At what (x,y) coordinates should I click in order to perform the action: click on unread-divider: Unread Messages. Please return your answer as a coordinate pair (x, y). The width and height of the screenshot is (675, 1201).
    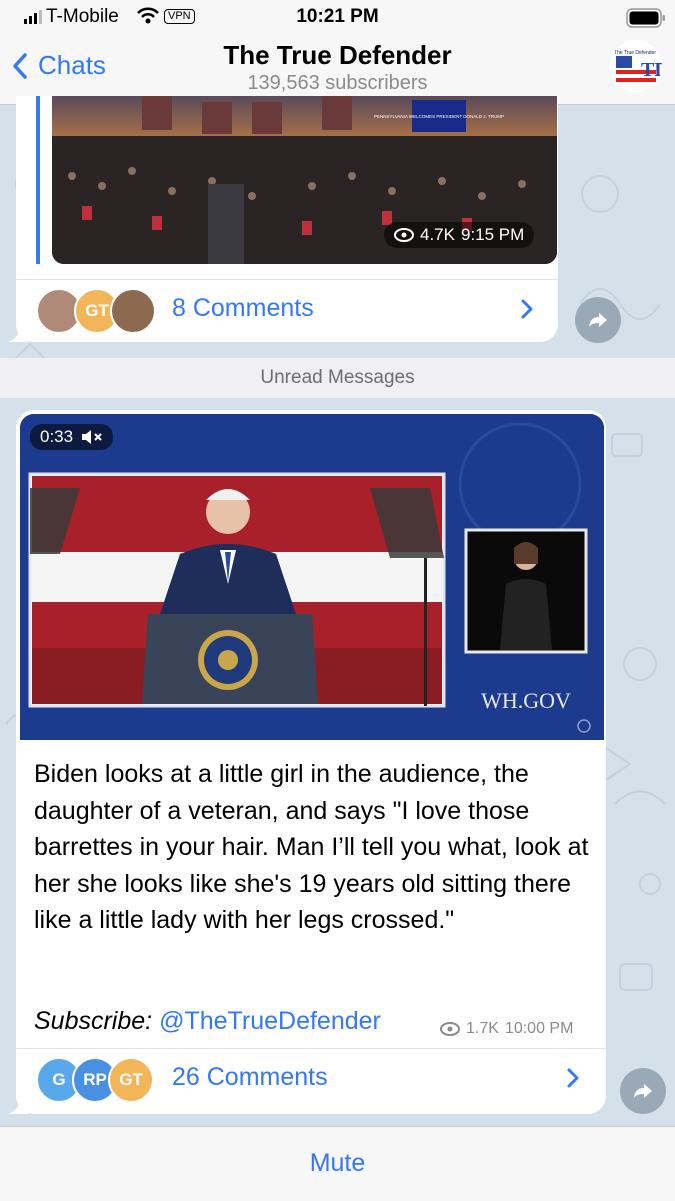
    Looking at the image, I should click on (337, 378).